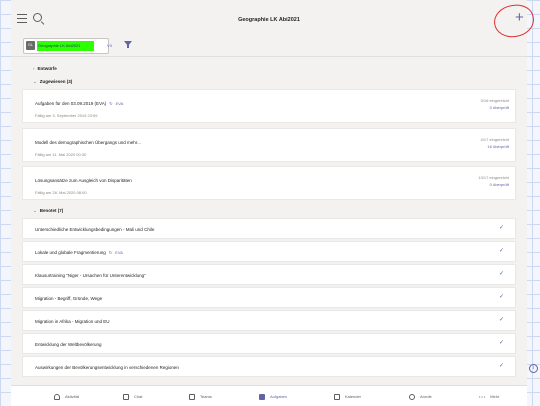 The width and height of the screenshot is (540, 406). Describe the element at coordinates (494, 100) in the screenshot. I see `submitted-count: 3/16 eingereicht` at that location.